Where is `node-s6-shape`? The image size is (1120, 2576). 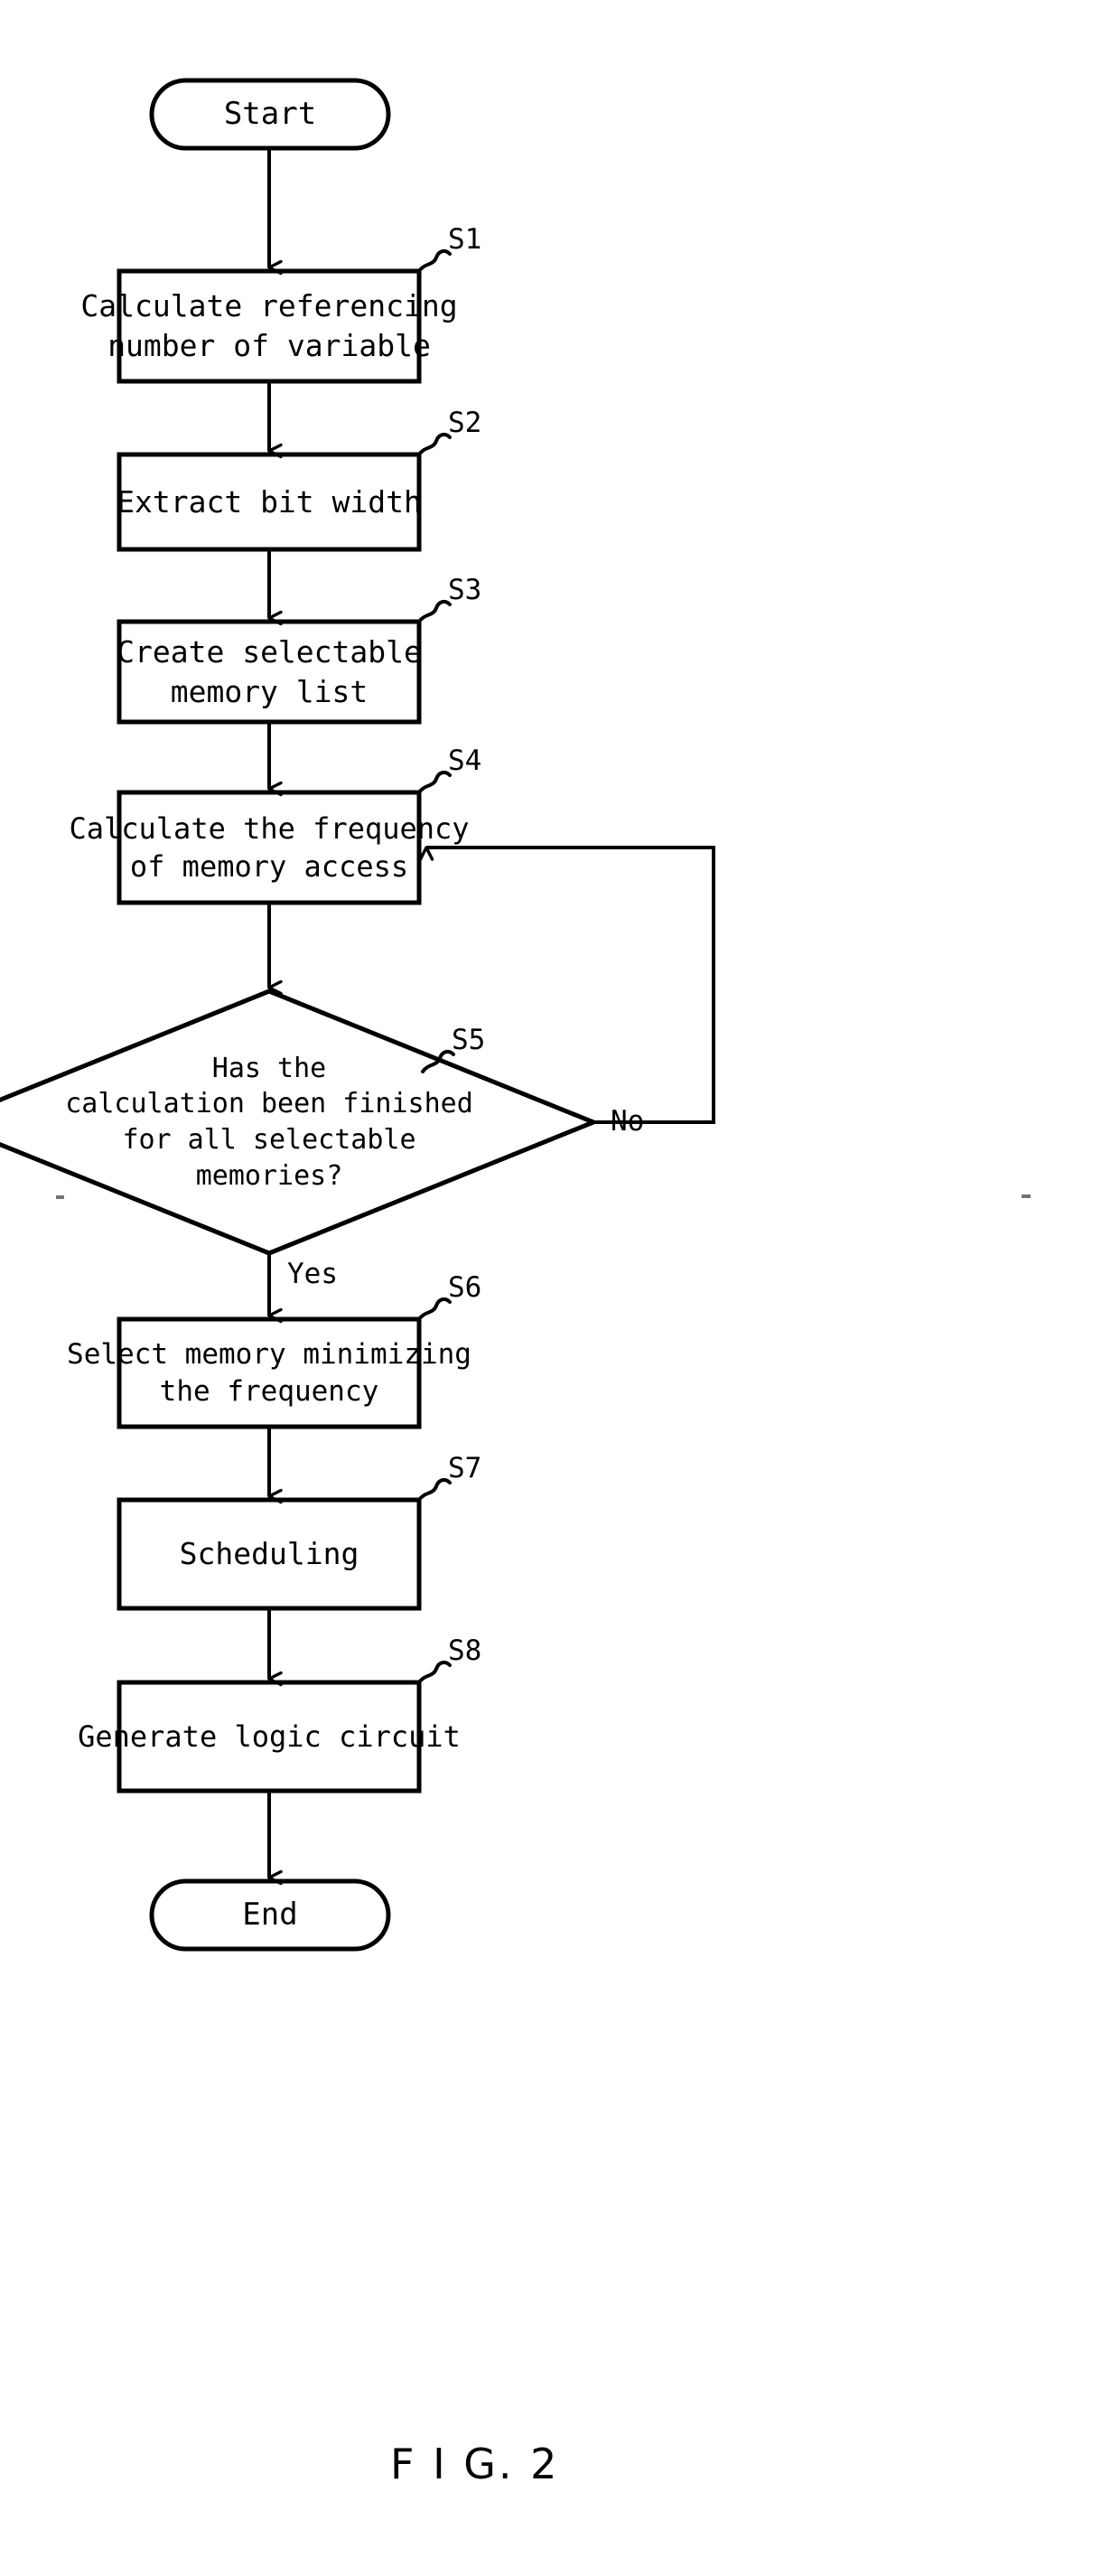 node-s6-shape is located at coordinates (269, 1372).